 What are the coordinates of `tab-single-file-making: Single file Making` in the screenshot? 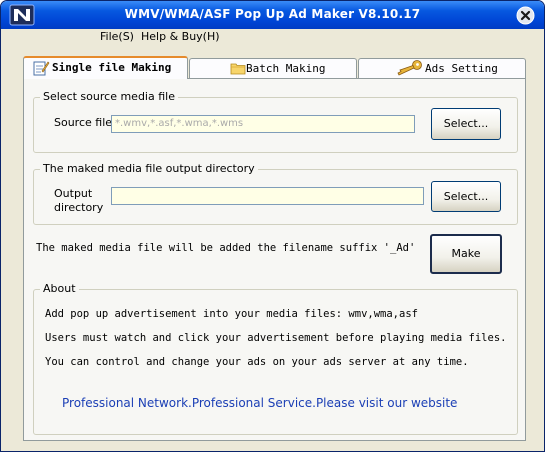 It's located at (105, 67).